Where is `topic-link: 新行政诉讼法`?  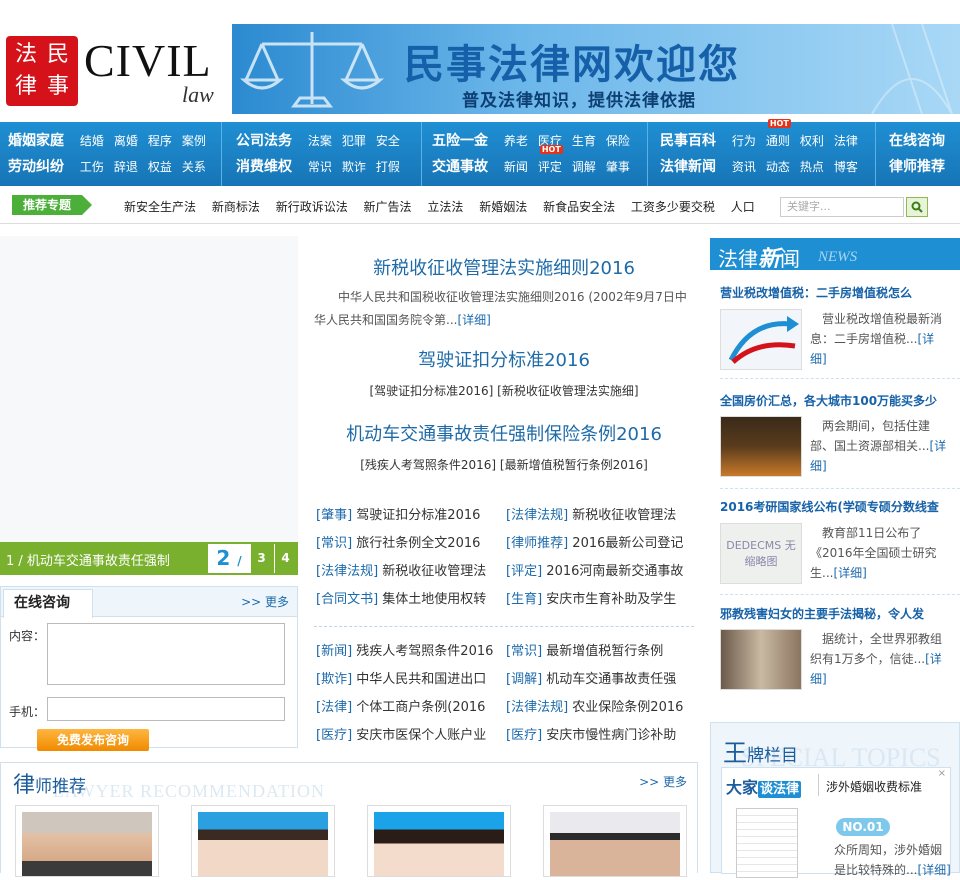 topic-link: 新行政诉讼法 is located at coordinates (312, 207).